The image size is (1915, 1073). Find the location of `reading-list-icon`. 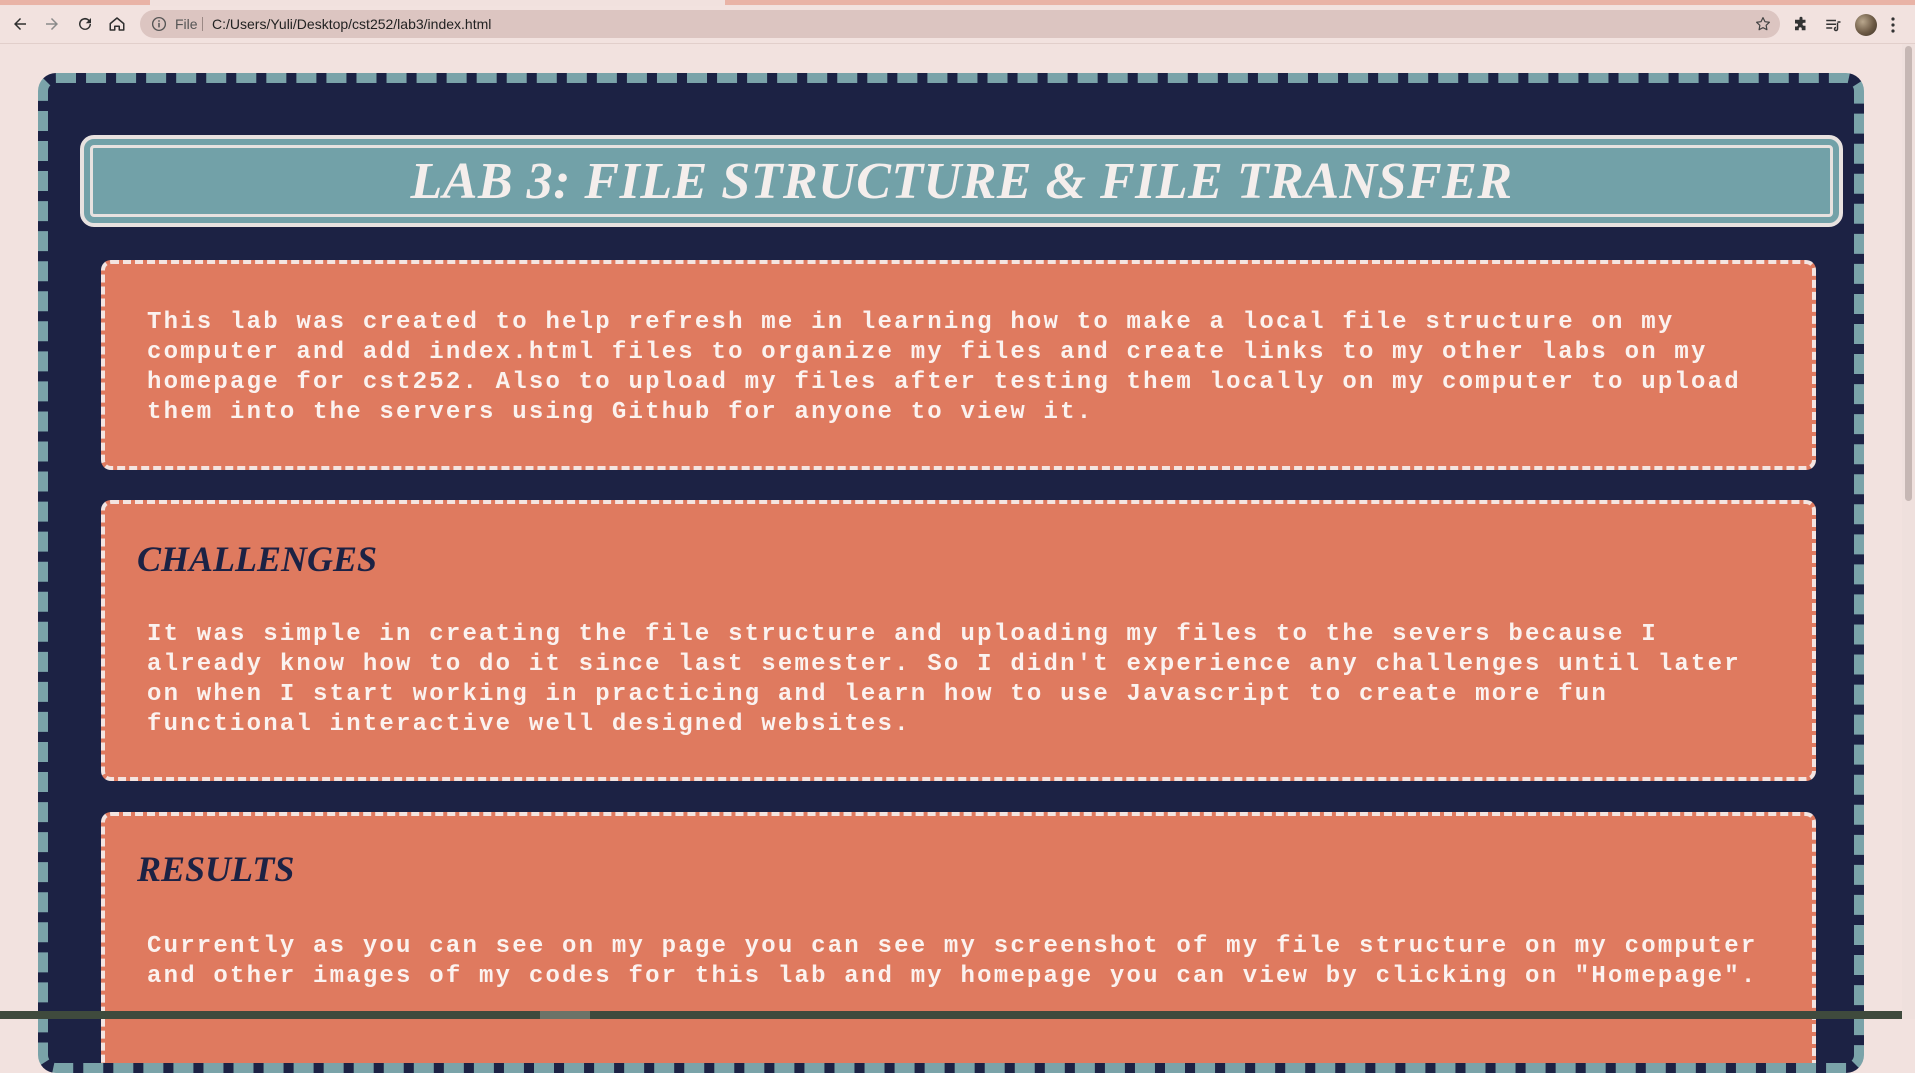

reading-list-icon is located at coordinates (1833, 25).